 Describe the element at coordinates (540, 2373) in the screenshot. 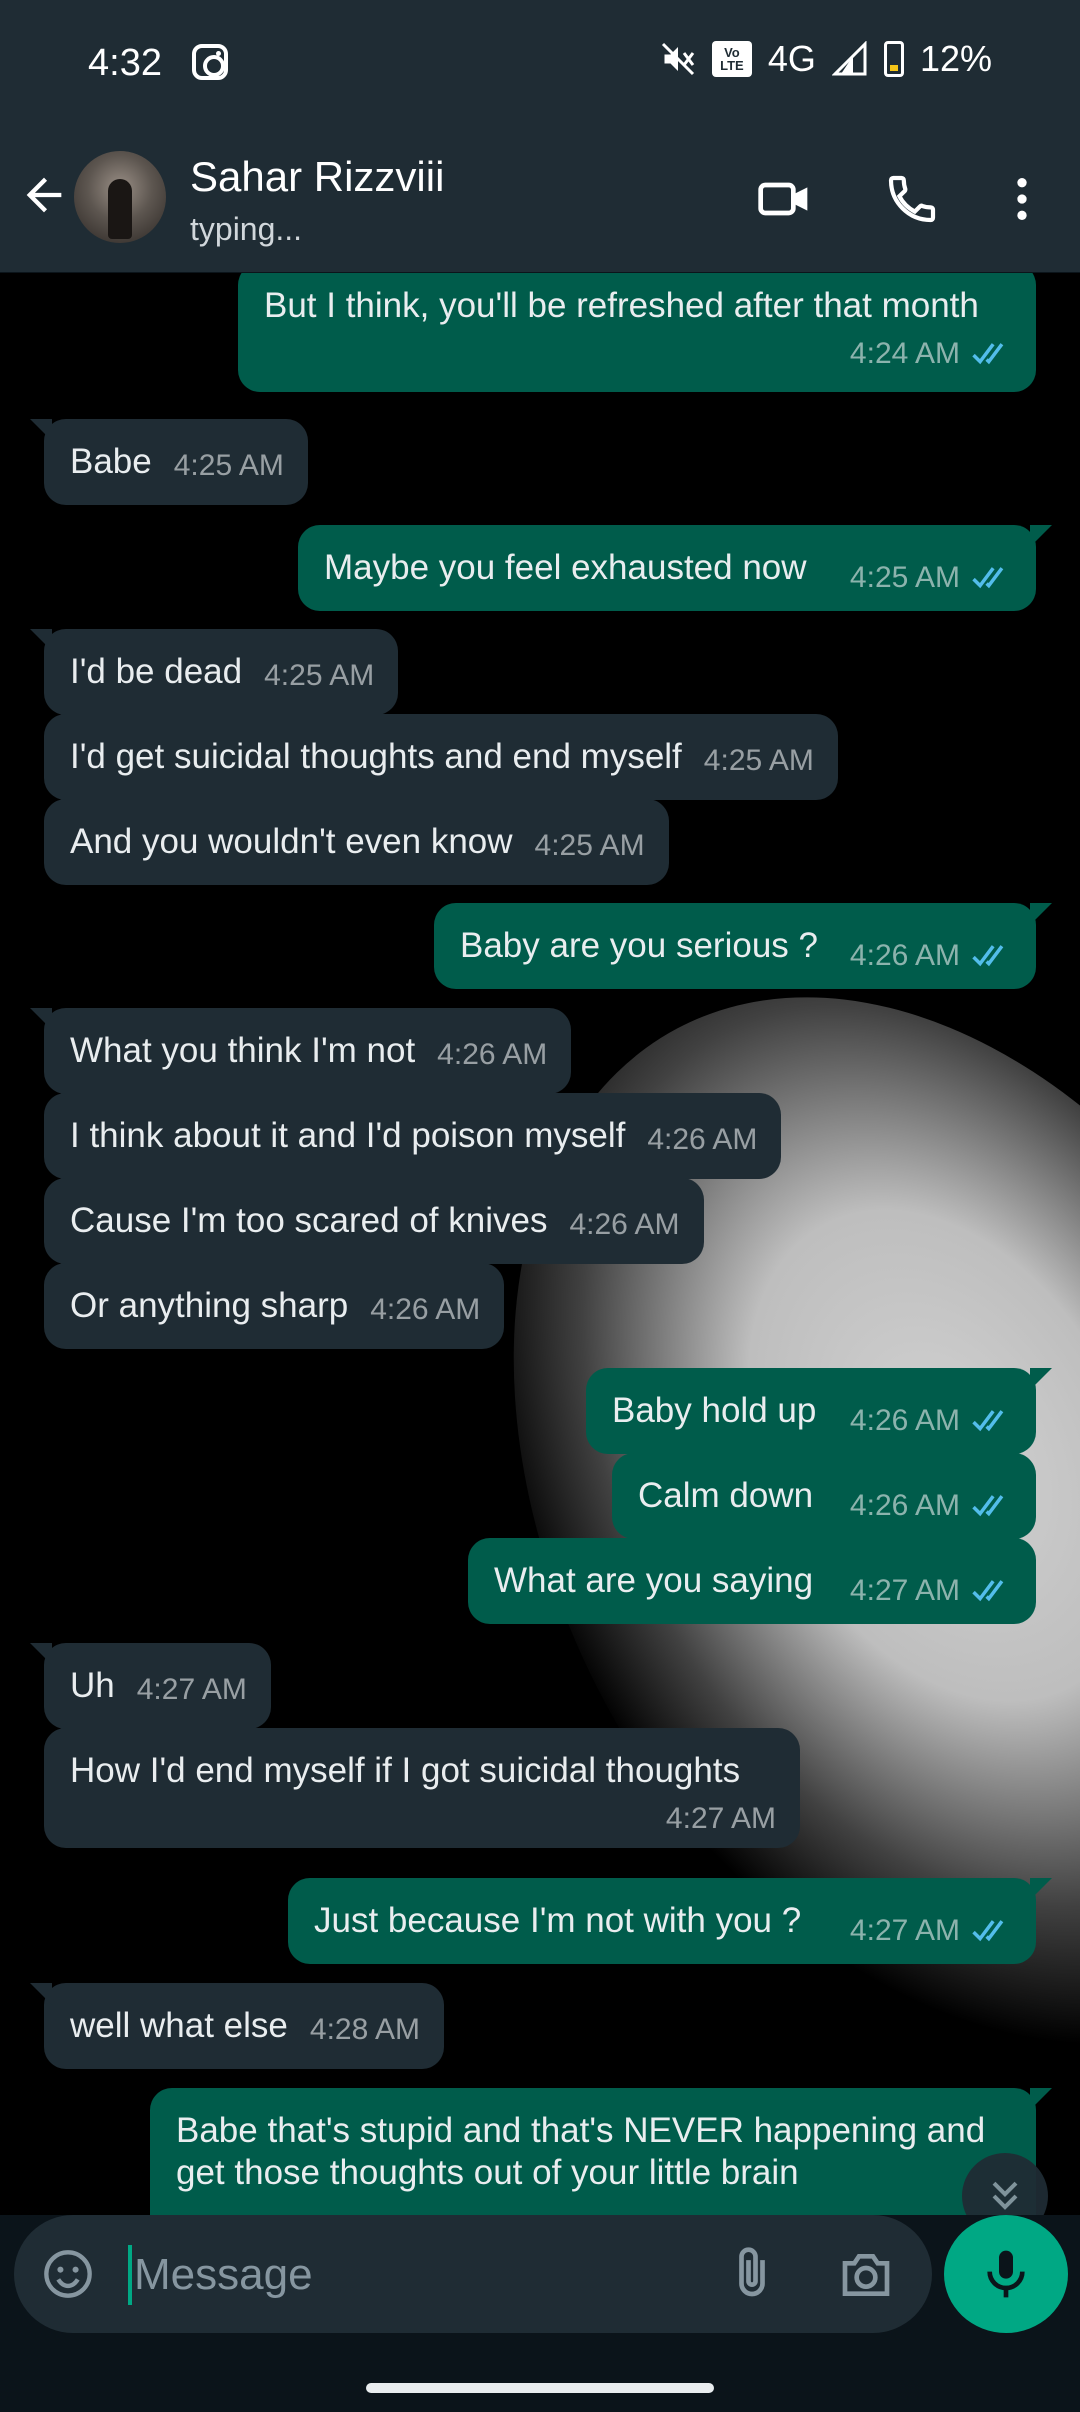

I see `system-nav-bar` at that location.